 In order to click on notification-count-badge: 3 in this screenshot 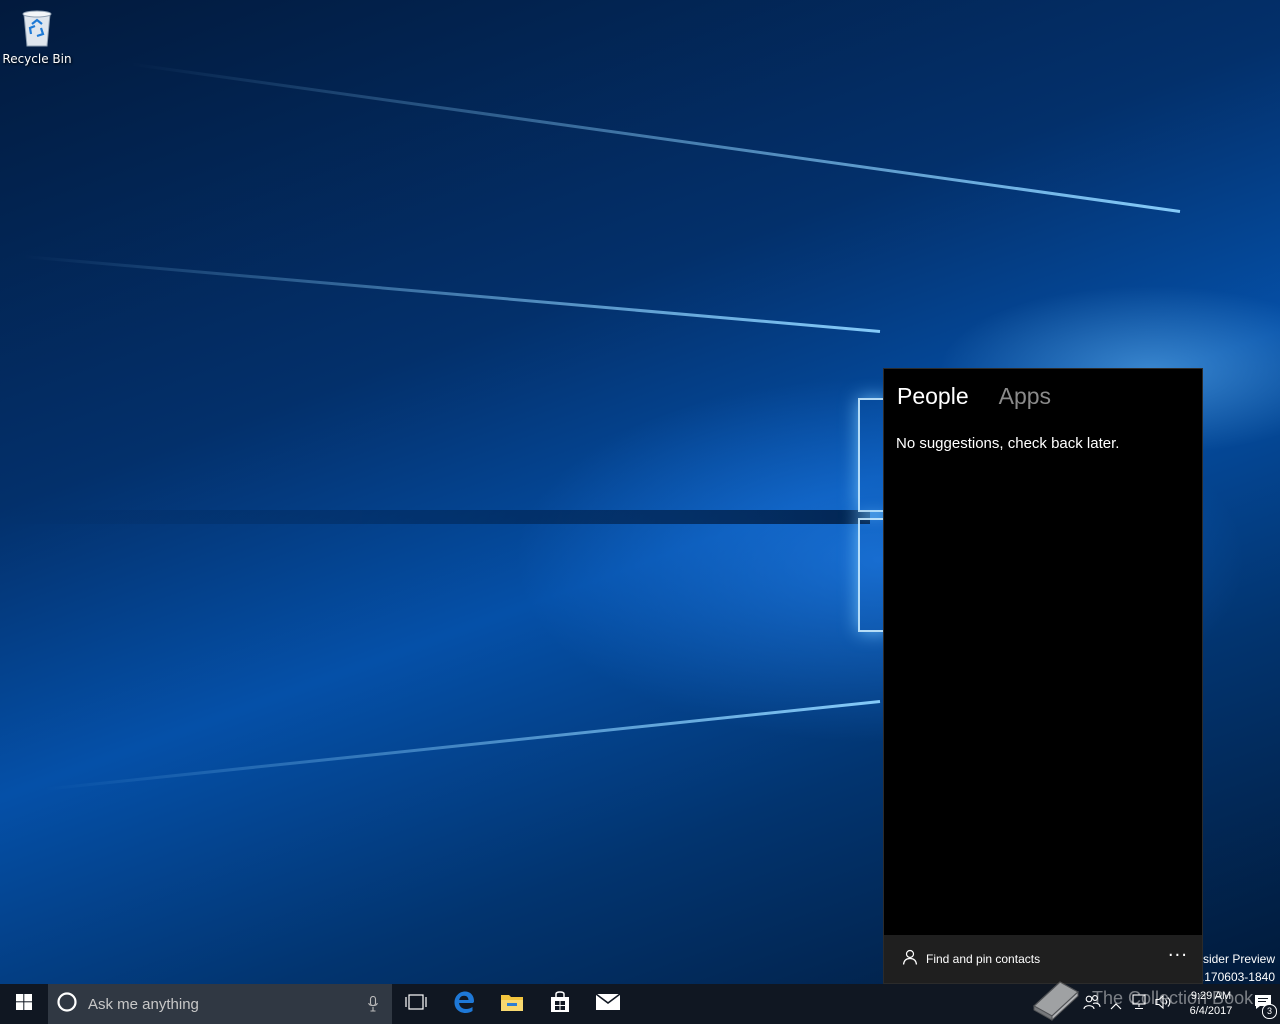, I will do `click(1269, 1011)`.